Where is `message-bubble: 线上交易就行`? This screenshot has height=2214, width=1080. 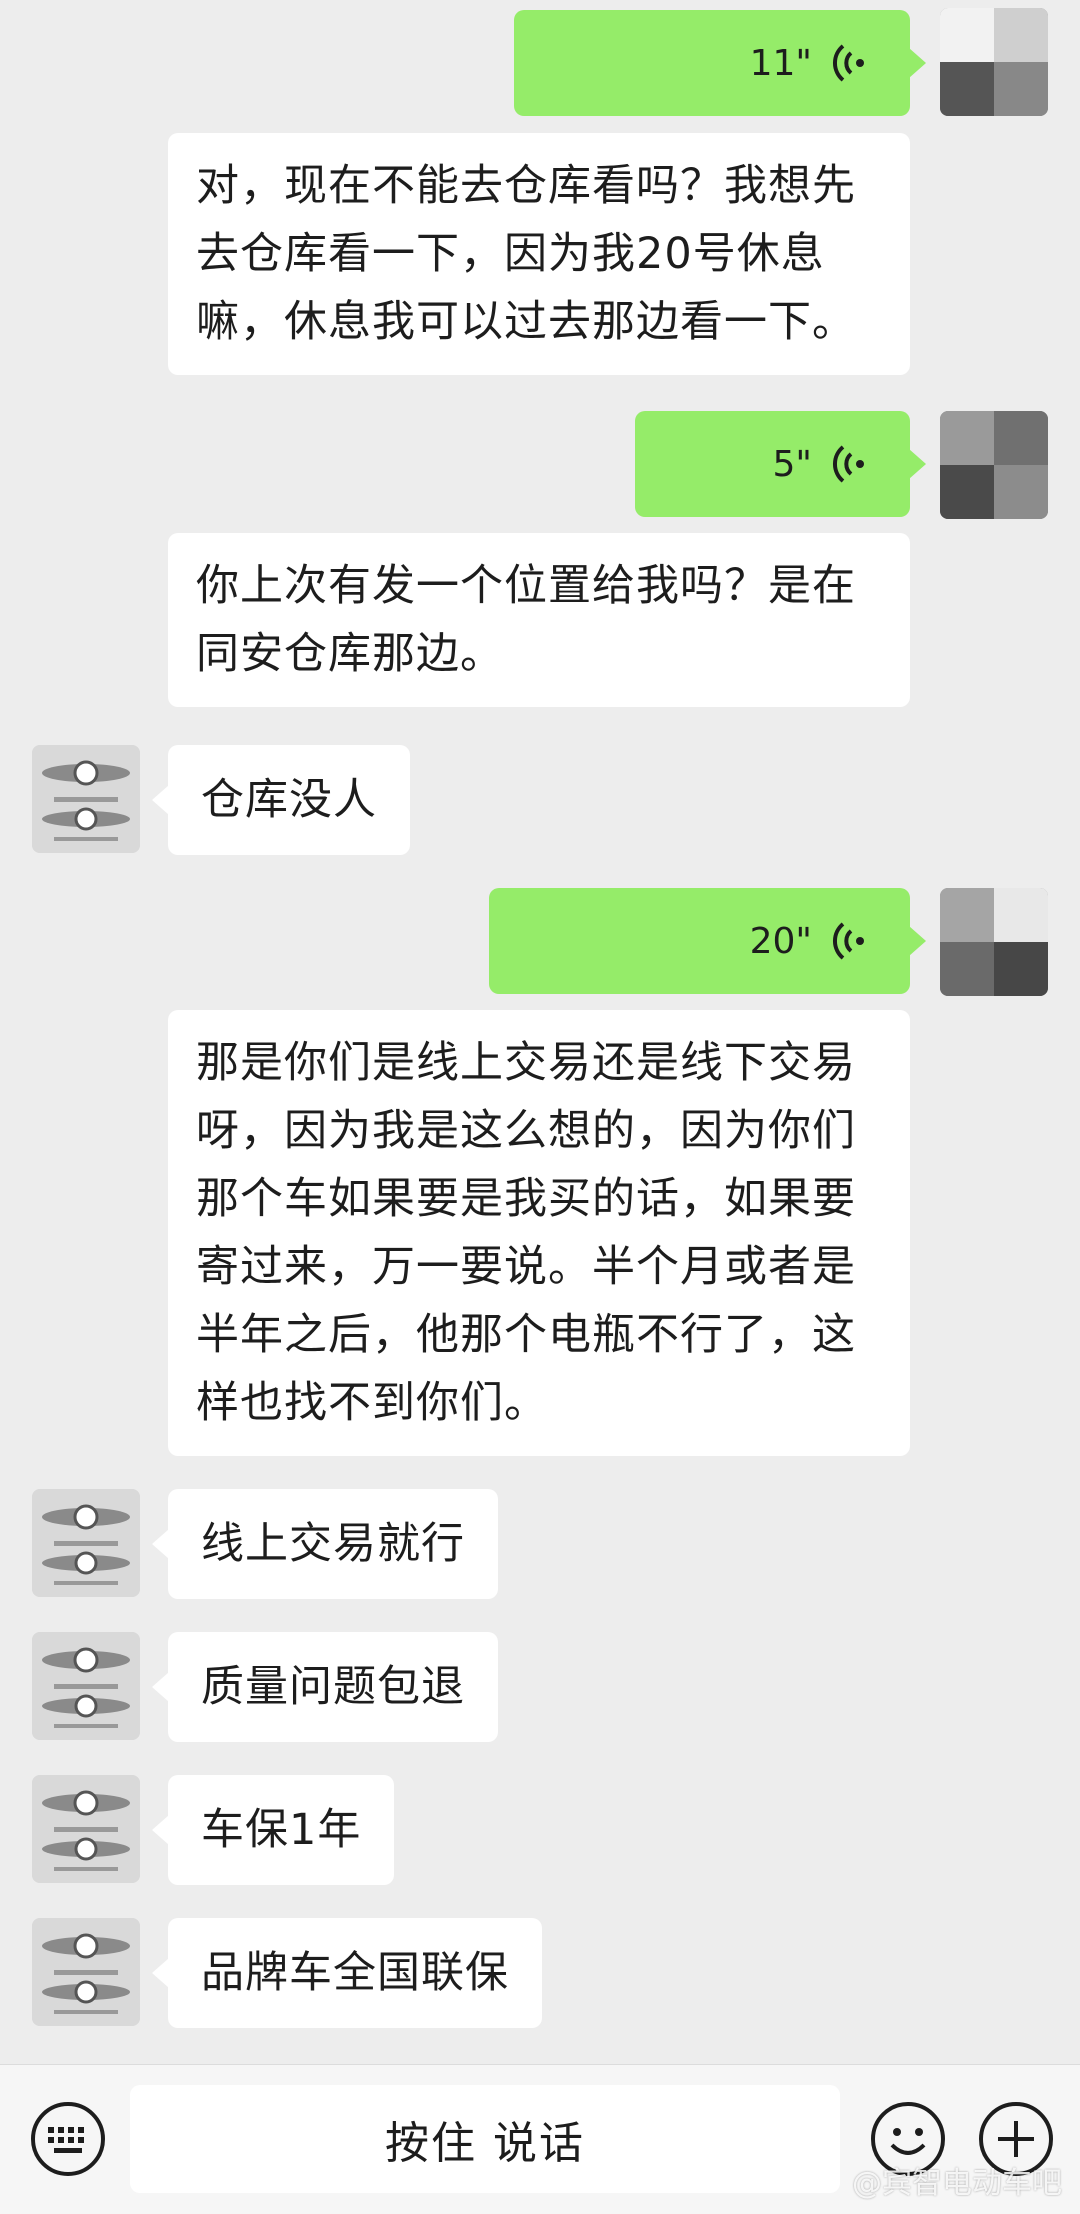
message-bubble: 线上交易就行 is located at coordinates (325, 1544).